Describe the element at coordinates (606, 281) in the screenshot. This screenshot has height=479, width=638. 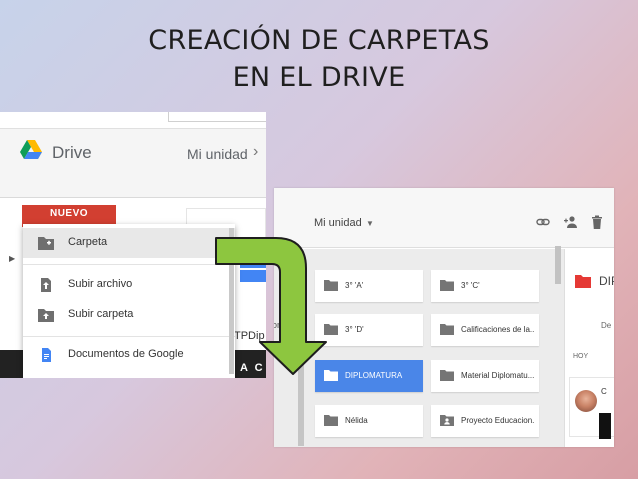
I see `details-title: DIP` at that location.